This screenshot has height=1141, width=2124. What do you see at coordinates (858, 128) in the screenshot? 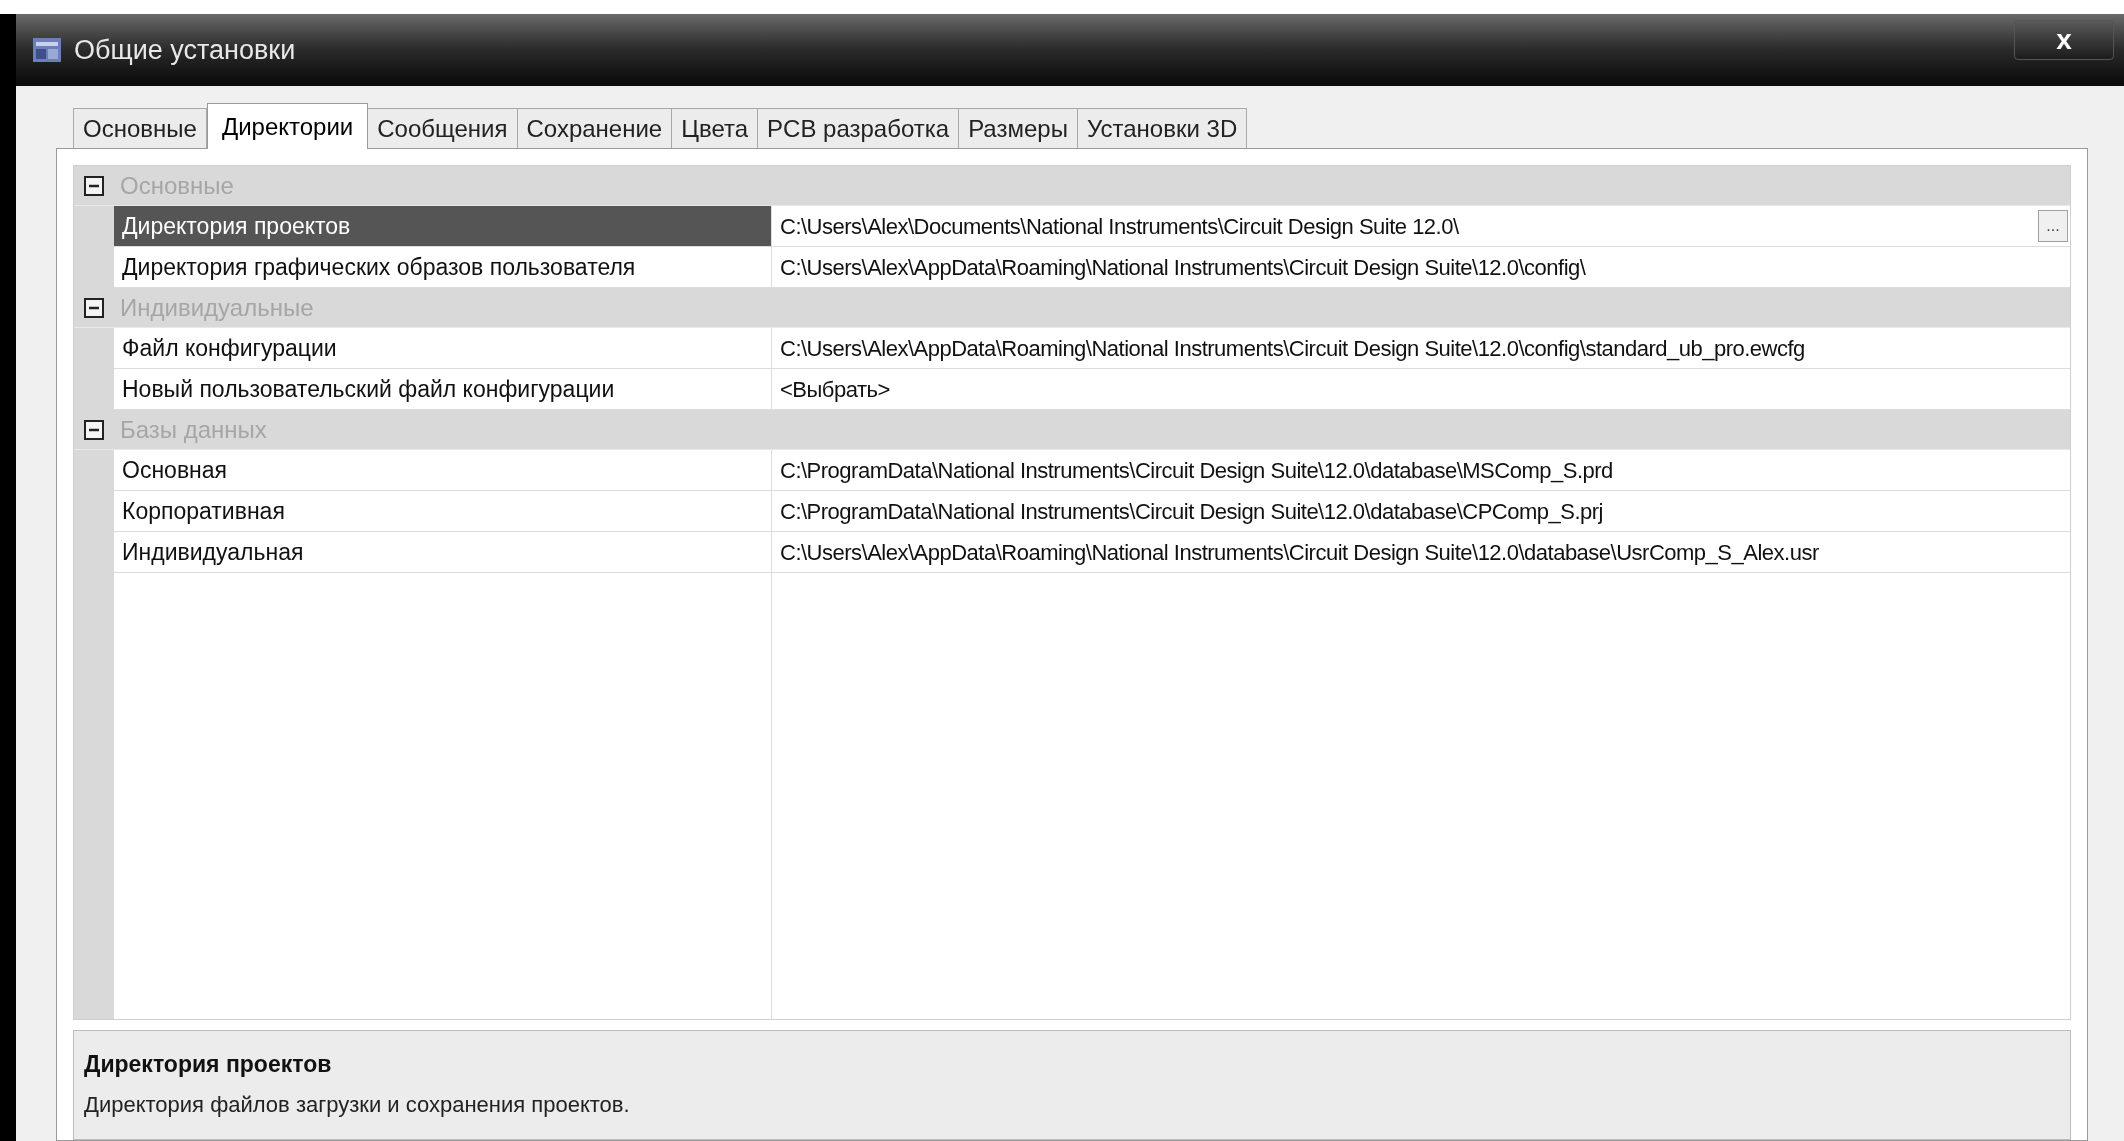
I see `tab: PCB разработка` at bounding box center [858, 128].